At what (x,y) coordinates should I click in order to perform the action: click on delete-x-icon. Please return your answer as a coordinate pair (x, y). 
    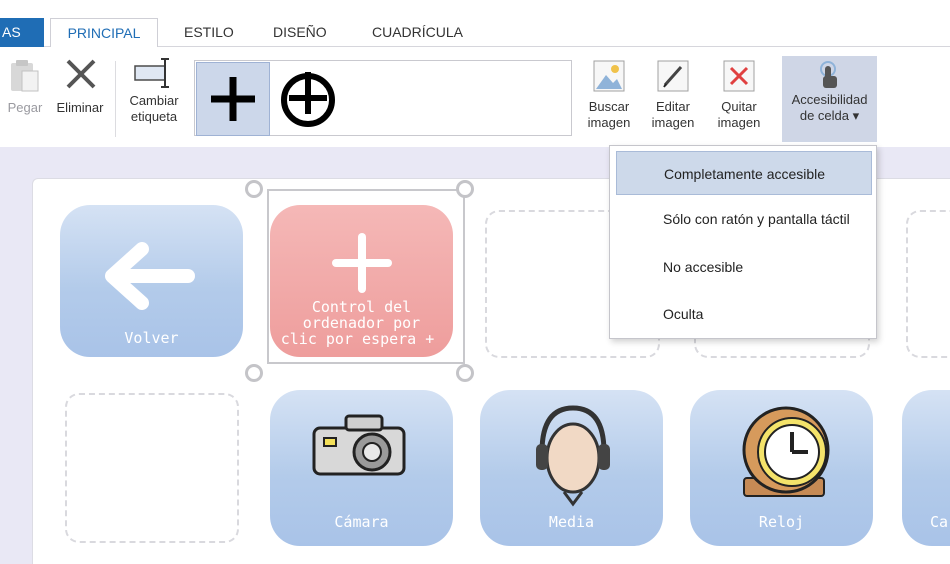
    Looking at the image, I should click on (81, 74).